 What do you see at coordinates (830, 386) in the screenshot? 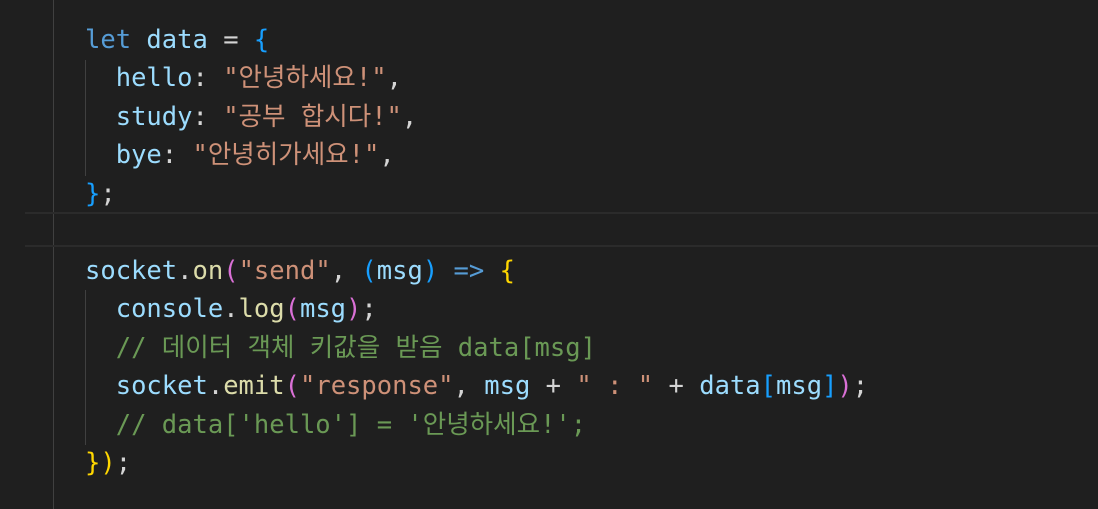
I see `bracket: ]` at bounding box center [830, 386].